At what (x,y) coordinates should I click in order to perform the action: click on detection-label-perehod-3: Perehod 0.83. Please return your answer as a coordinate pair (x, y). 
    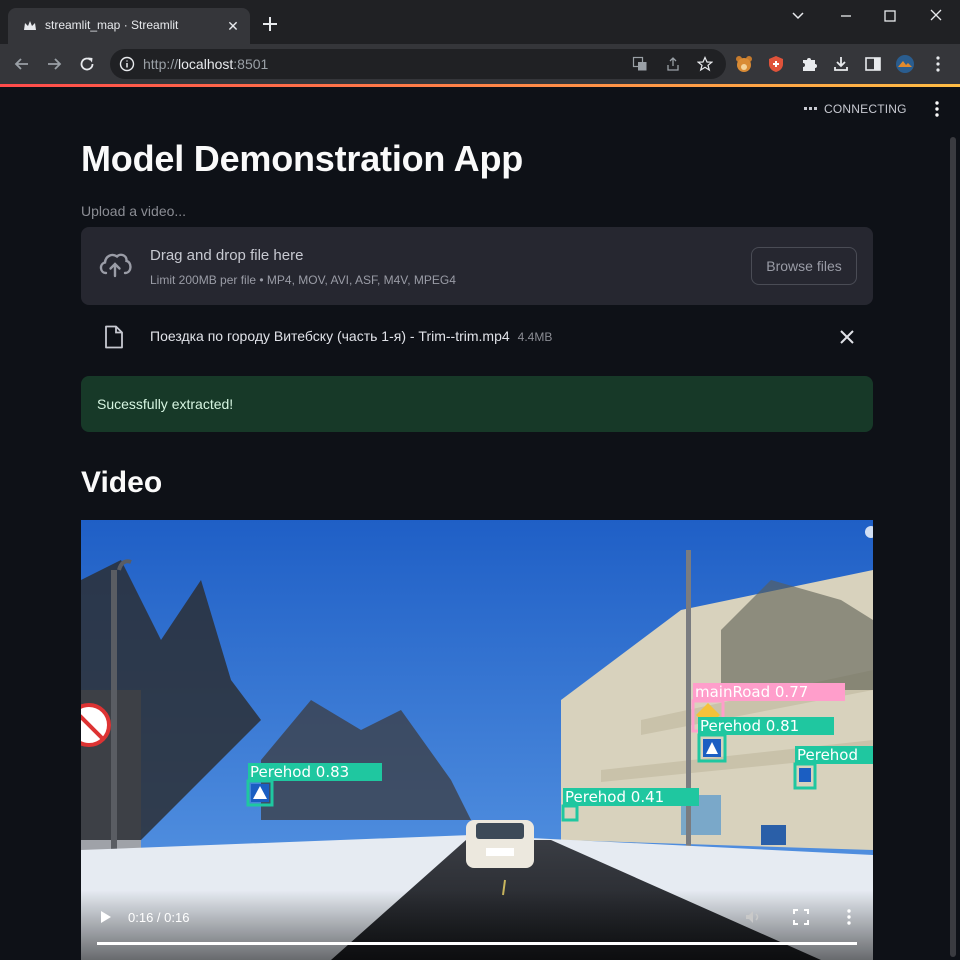
    Looking at the image, I should click on (299, 772).